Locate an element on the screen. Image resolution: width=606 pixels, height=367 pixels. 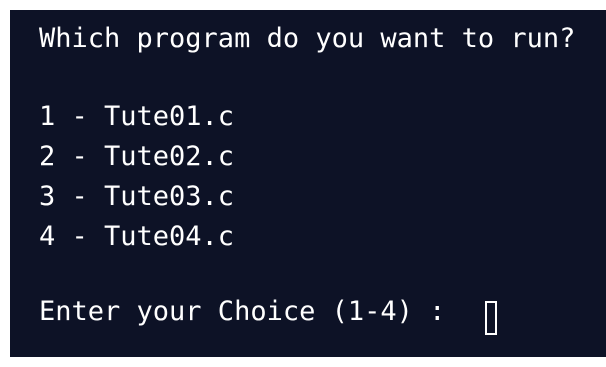
menu-option-3: 3 - Tute03.c is located at coordinates (137, 196).